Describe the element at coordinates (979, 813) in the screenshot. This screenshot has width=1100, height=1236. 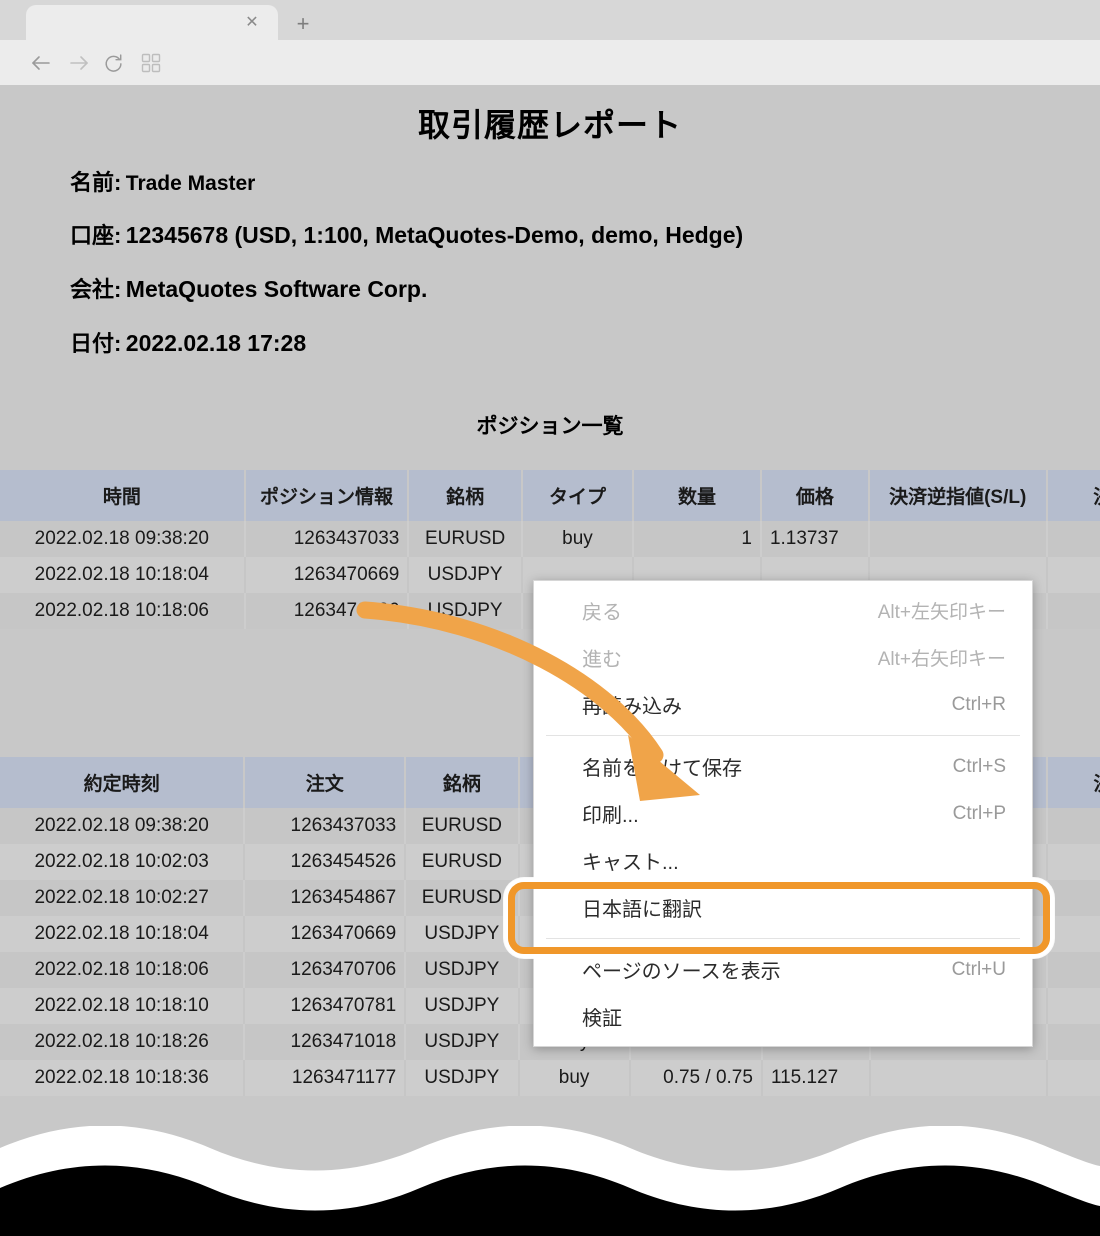
I see `menu-item-shortcut: Ctrl+P` at that location.